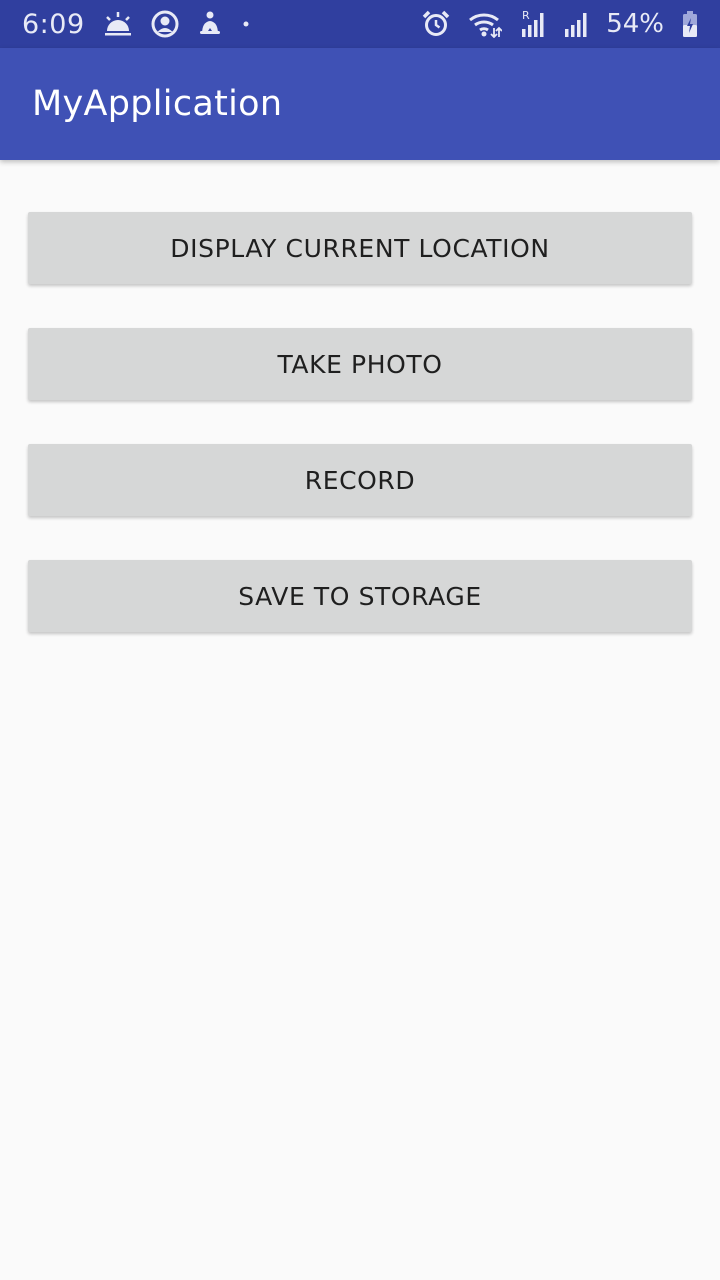  I want to click on status-bar-right: R 54%, so click(560, 24).